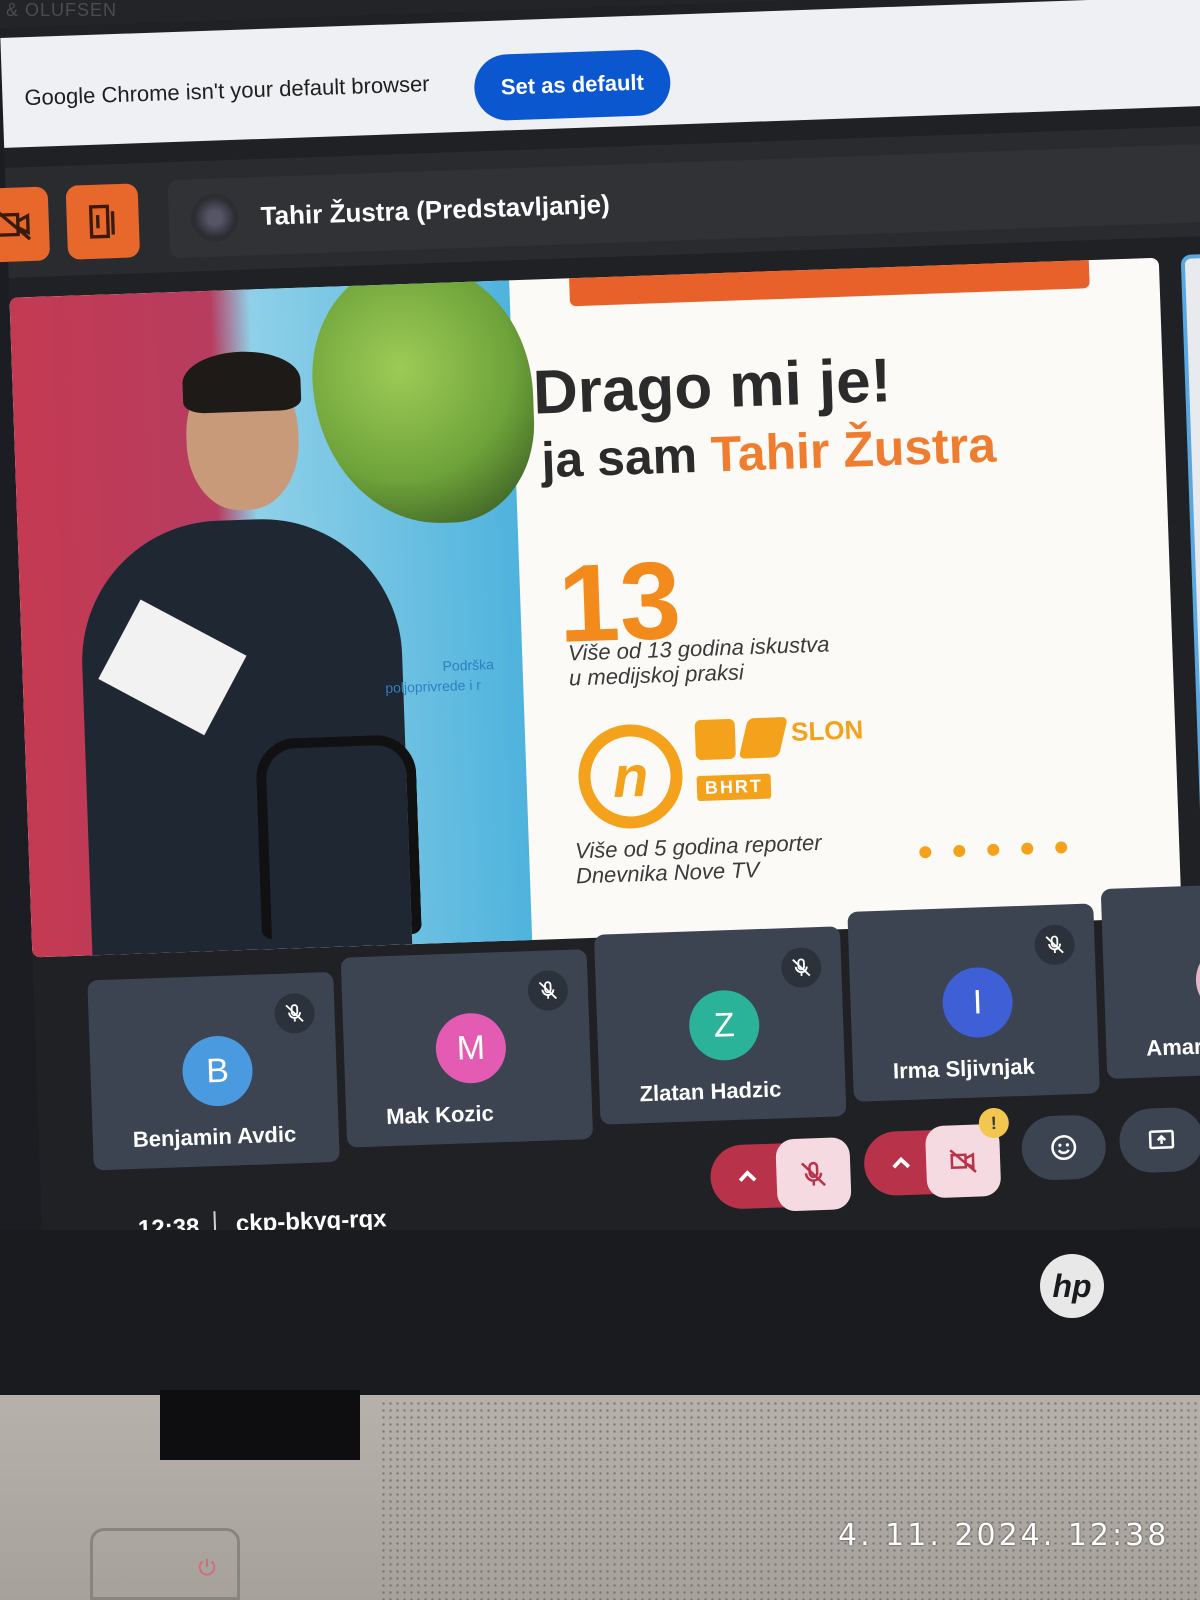 The width and height of the screenshot is (1200, 1600). I want to click on subtitle-name: Tahir Žustra, so click(853, 449).